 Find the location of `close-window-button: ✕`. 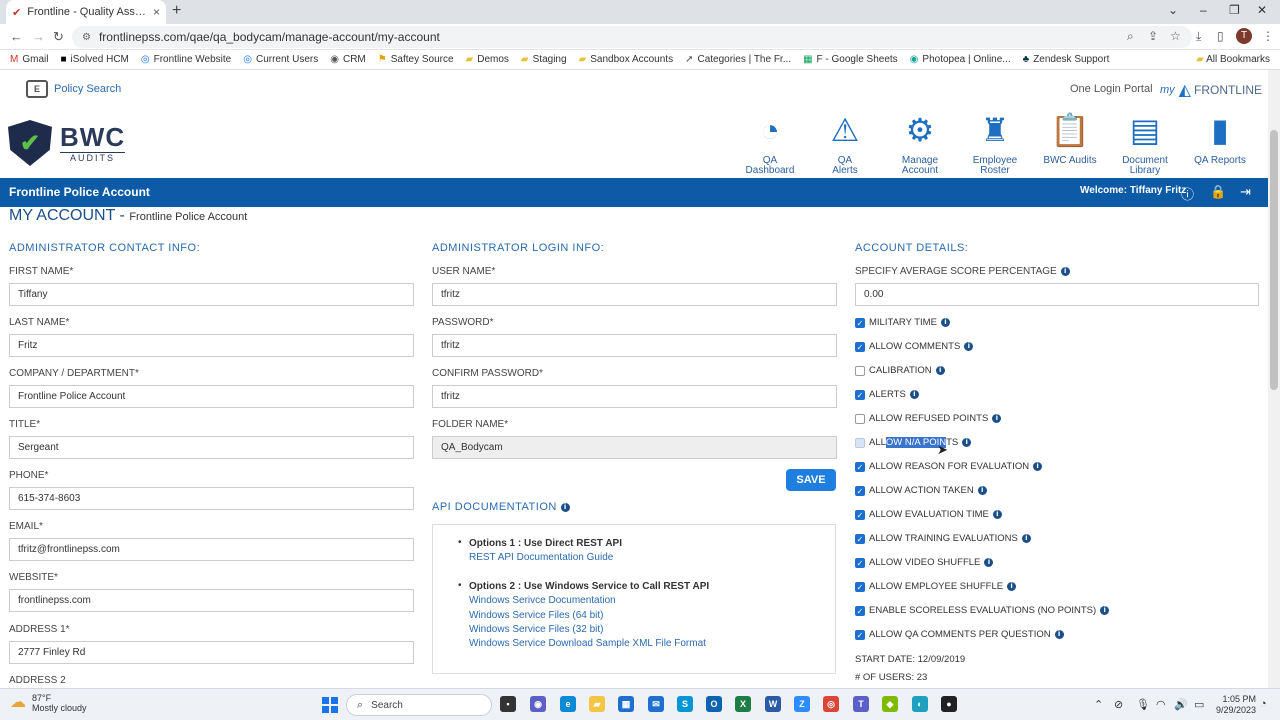

close-window-button: ✕ is located at coordinates (1262, 10).